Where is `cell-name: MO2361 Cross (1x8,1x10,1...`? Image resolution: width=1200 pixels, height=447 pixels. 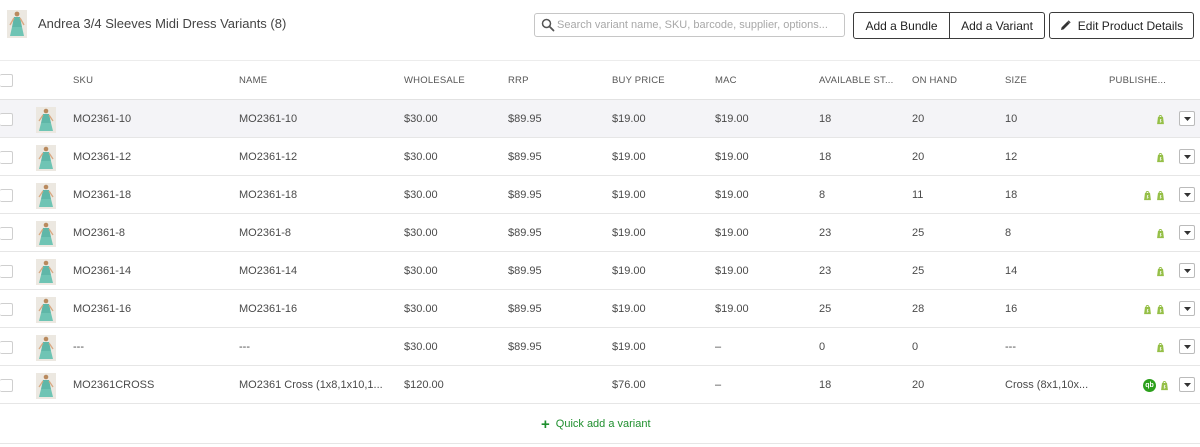
cell-name: MO2361 Cross (1x8,1x10,1... is located at coordinates (311, 385).